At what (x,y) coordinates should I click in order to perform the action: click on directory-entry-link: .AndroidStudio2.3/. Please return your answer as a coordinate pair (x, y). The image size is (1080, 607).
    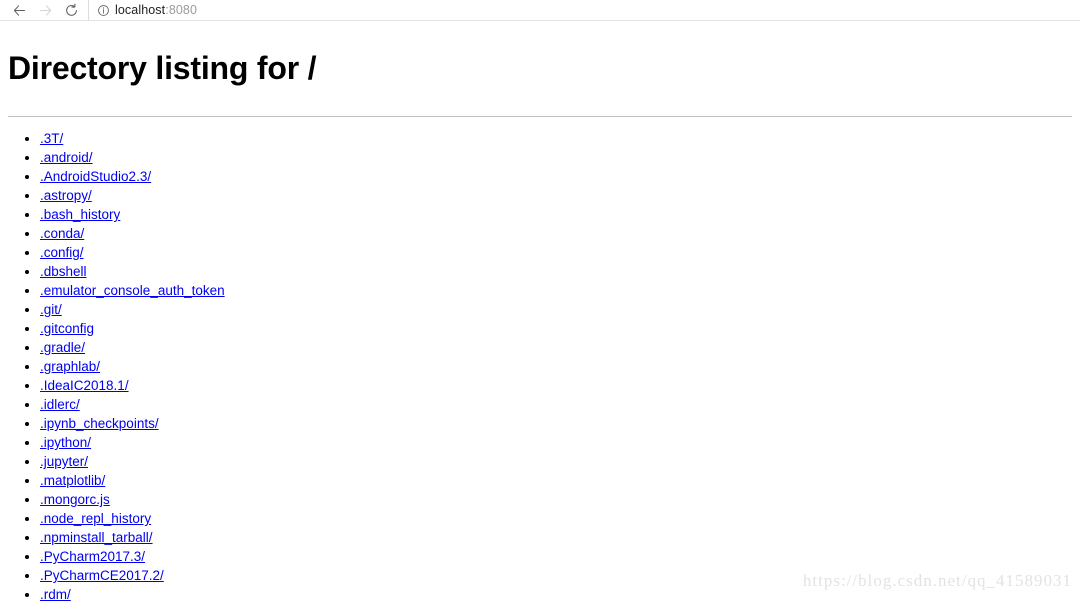
    Looking at the image, I should click on (95, 176).